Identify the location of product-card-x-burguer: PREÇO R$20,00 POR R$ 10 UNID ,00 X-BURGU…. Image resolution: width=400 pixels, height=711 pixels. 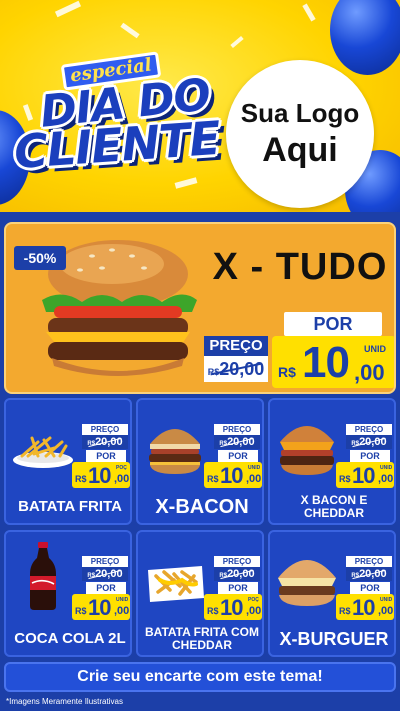
(332, 593).